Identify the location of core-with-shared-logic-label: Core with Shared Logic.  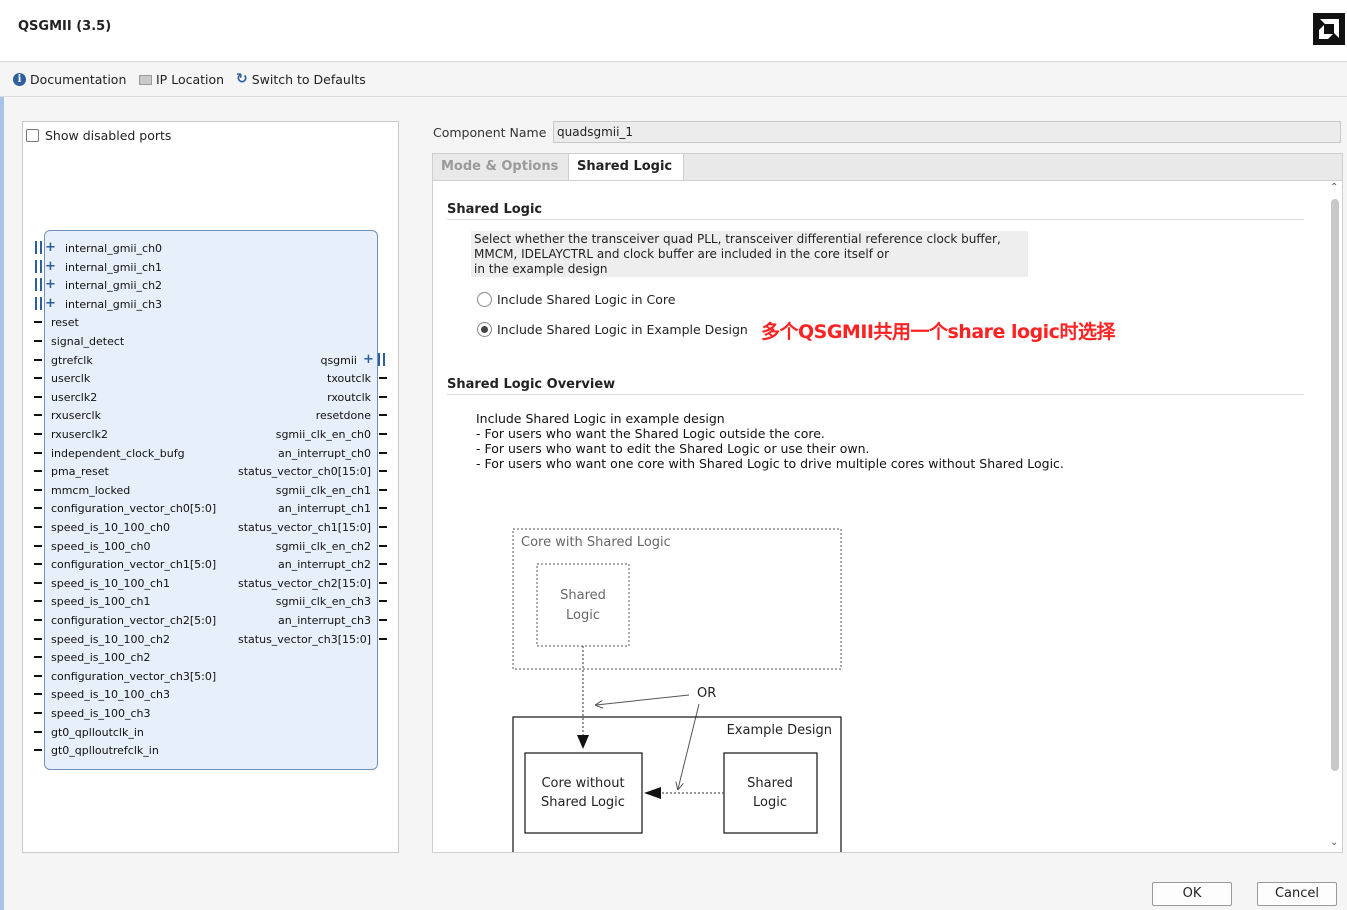
(596, 542).